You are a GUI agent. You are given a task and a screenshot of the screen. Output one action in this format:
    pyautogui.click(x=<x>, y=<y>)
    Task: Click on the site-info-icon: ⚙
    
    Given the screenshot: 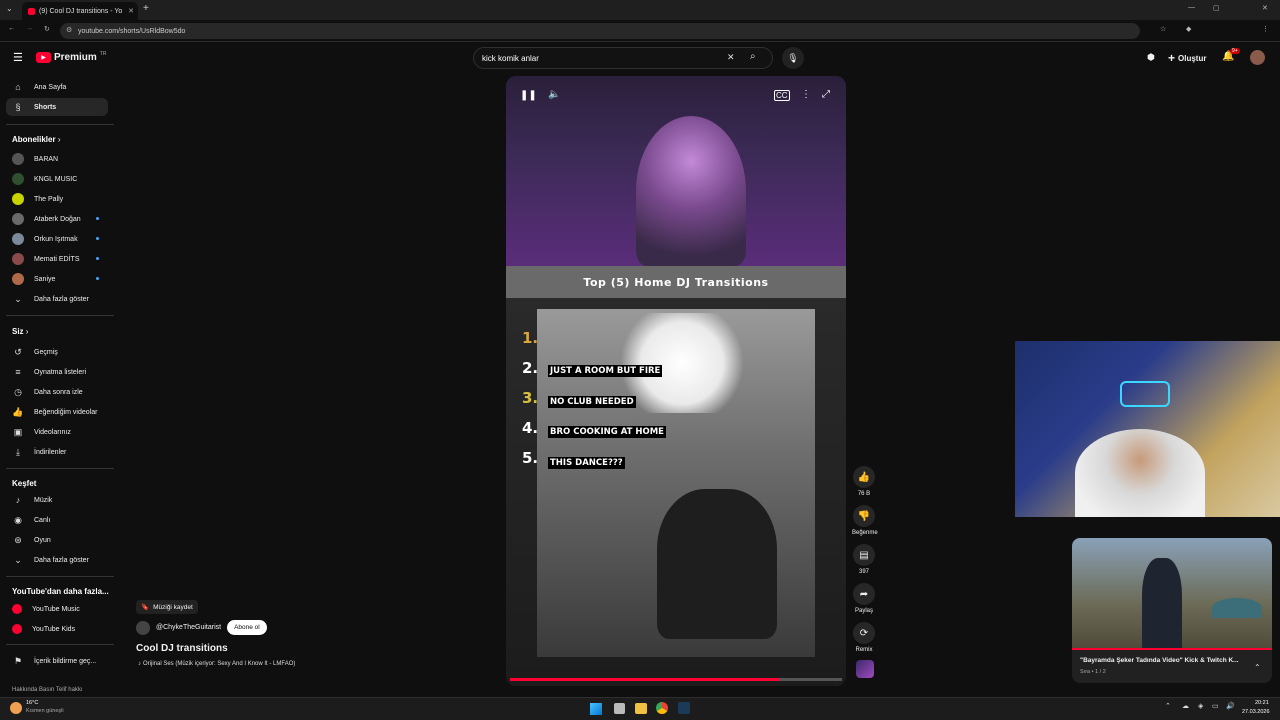 What is the action you would take?
    pyautogui.click(x=69, y=30)
    